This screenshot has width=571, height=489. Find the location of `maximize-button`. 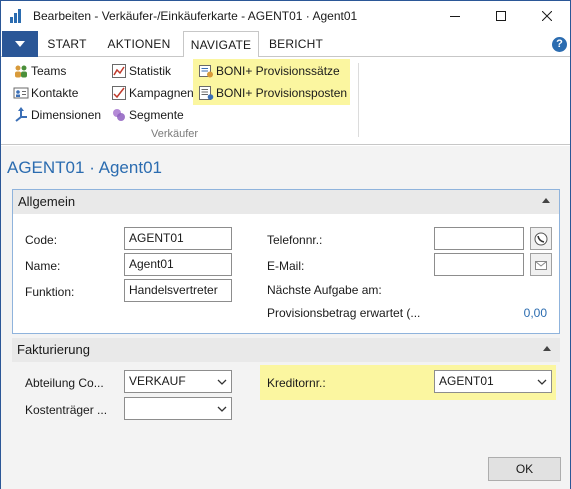

maximize-button is located at coordinates (501, 16).